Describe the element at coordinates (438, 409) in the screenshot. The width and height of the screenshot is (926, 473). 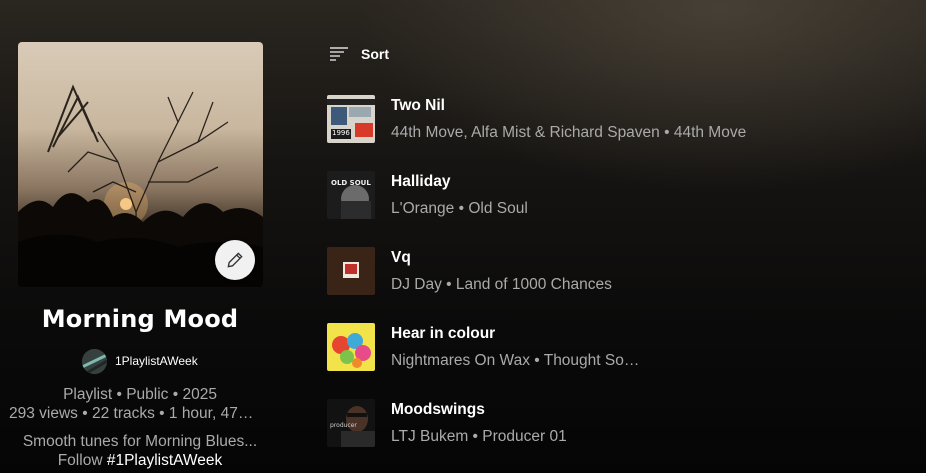
I see `track-title: Moodswings` at that location.